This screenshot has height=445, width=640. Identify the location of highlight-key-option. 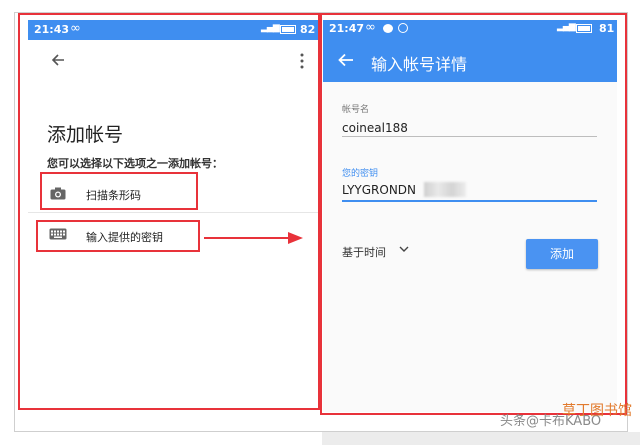
(118, 236).